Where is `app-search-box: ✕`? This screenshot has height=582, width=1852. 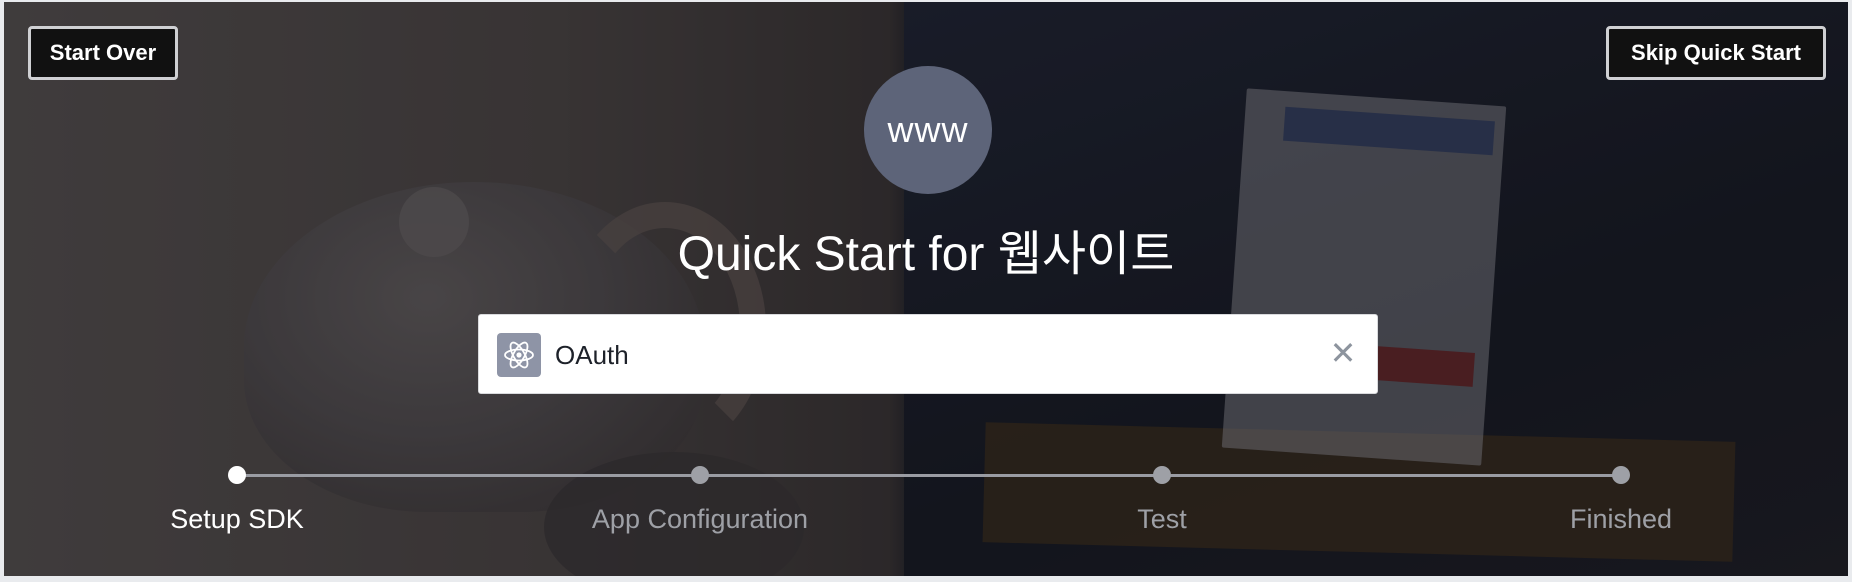
app-search-box: ✕ is located at coordinates (928, 354).